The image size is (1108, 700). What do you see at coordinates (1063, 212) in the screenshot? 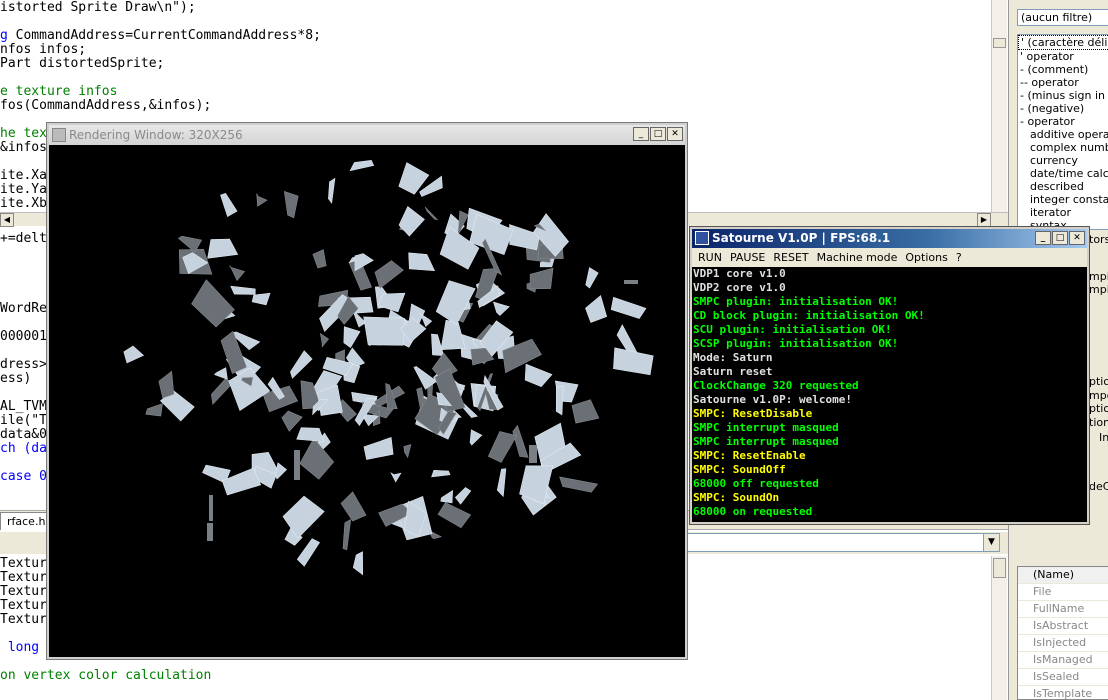
I see `index-item: iterator` at bounding box center [1063, 212].